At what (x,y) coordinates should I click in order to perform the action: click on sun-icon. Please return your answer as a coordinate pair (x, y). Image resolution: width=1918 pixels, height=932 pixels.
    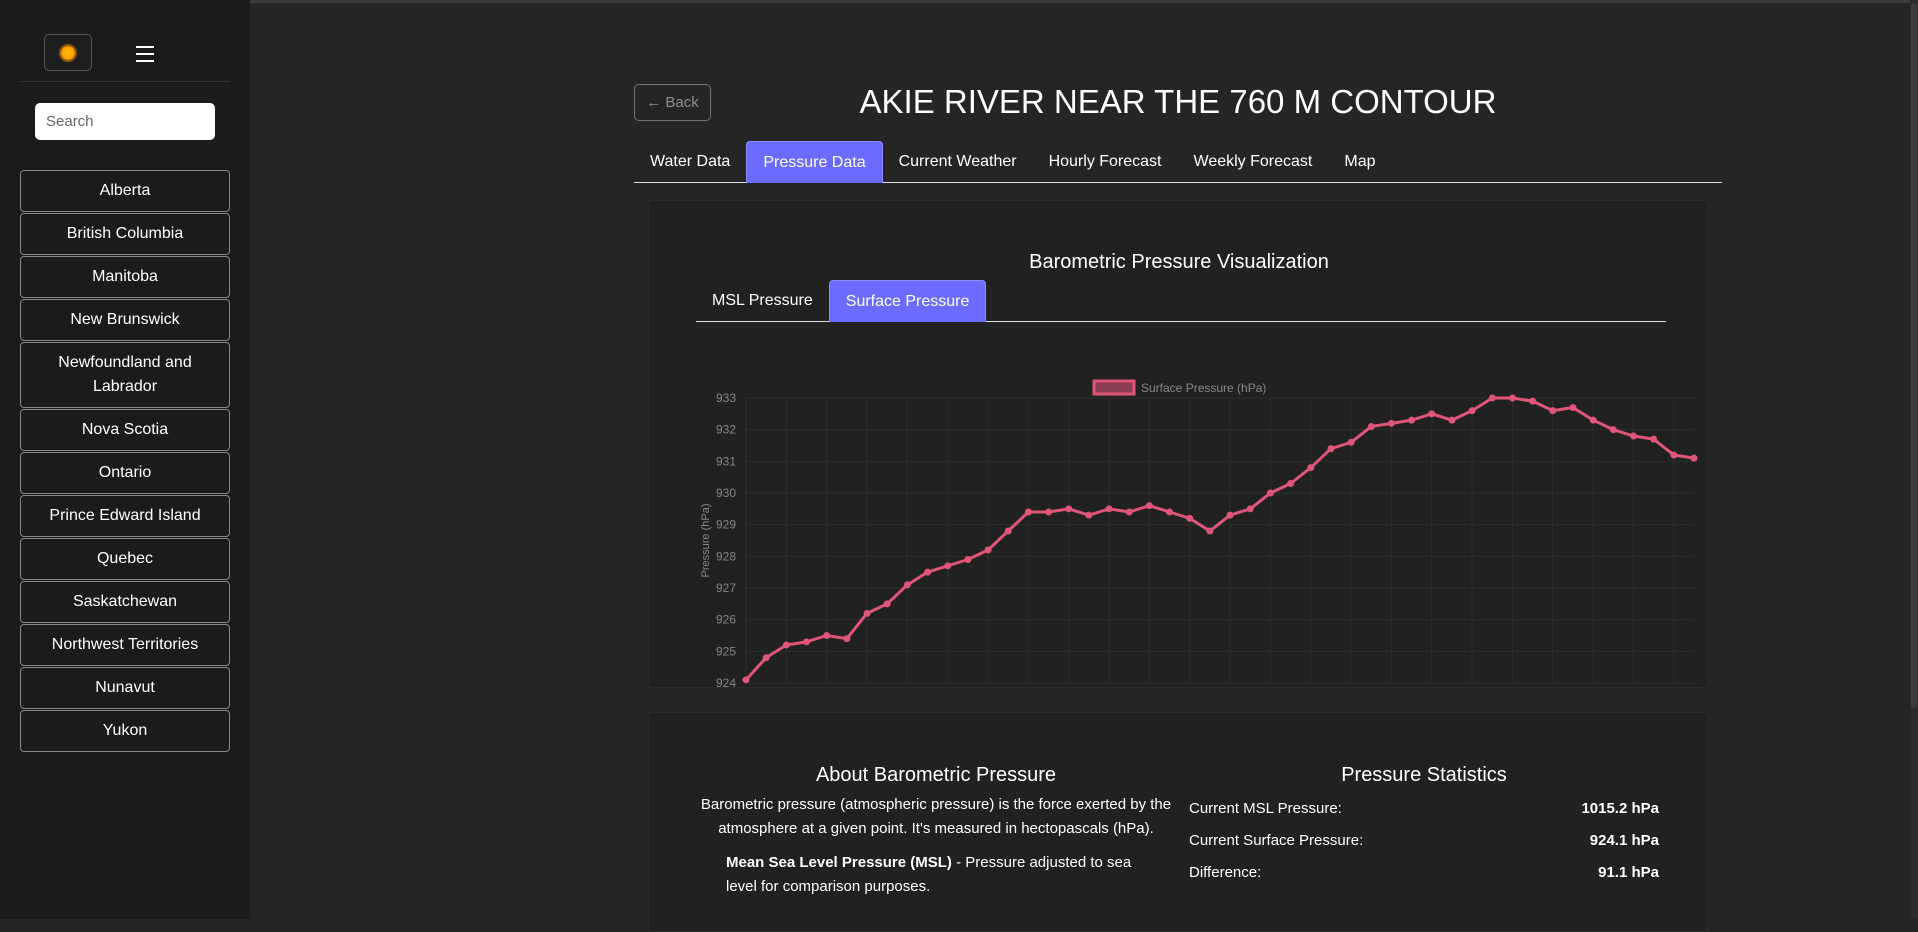
    Looking at the image, I should click on (68, 52).